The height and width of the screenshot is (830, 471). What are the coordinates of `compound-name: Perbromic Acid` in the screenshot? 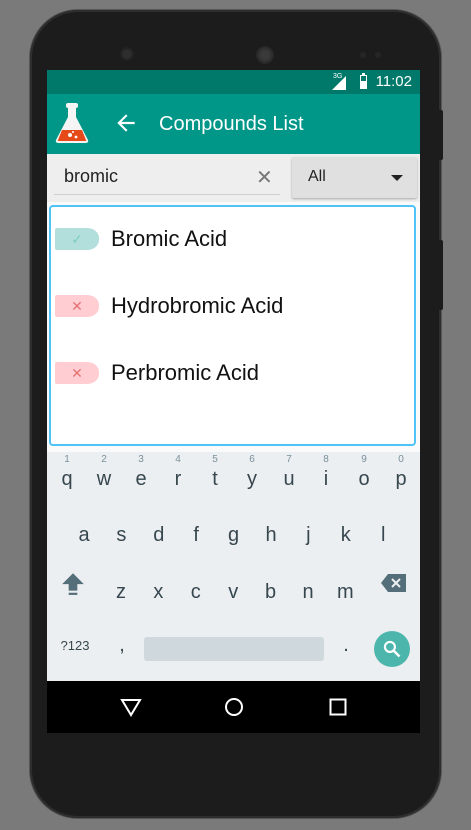 It's located at (185, 372).